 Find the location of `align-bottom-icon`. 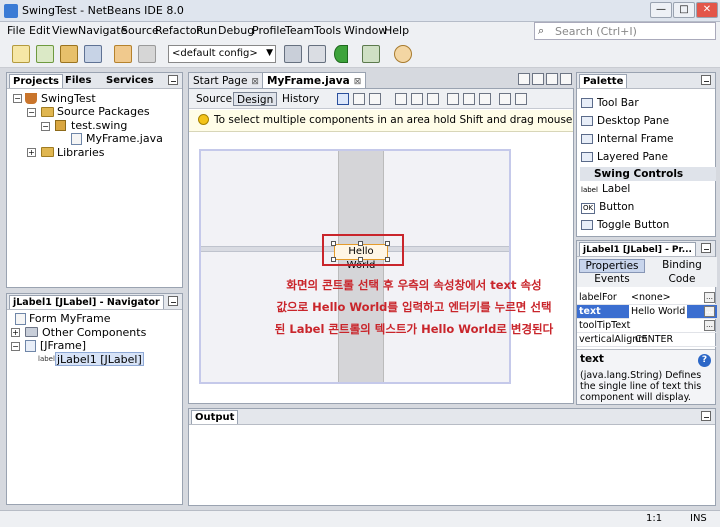

align-bottom-icon is located at coordinates (469, 99).